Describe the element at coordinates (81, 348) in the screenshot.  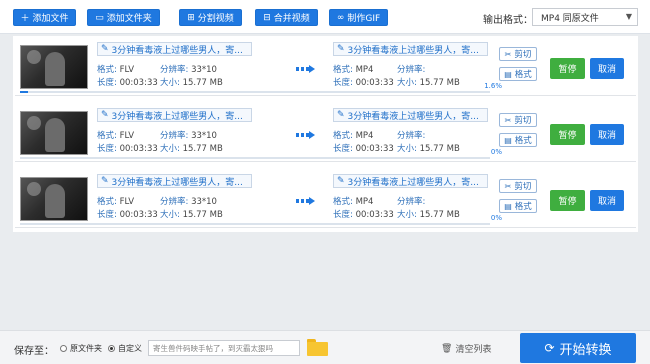
I see `radio-original-folder: 原文件夹` at that location.